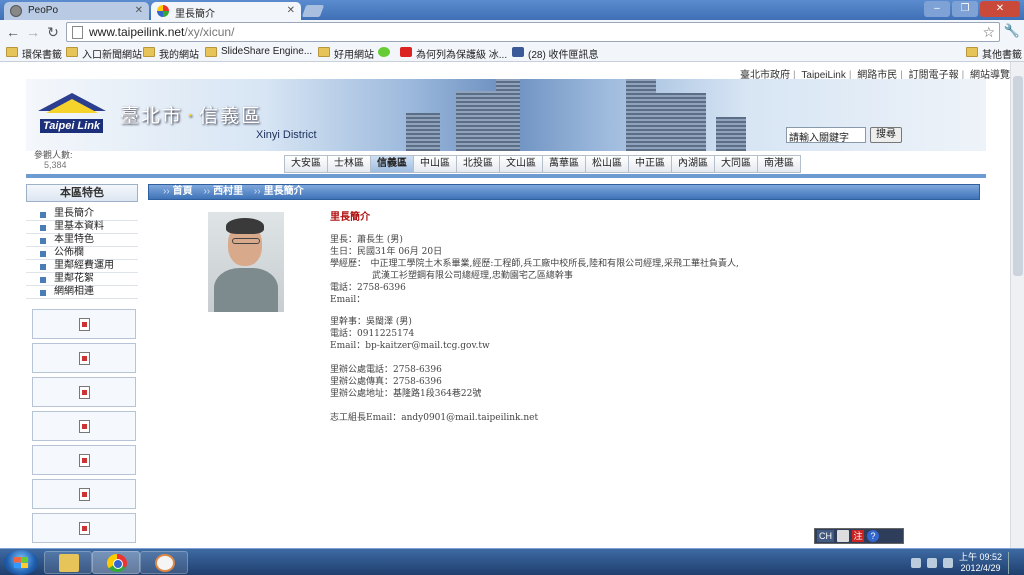  I want to click on ie-icon, so click(384, 52).